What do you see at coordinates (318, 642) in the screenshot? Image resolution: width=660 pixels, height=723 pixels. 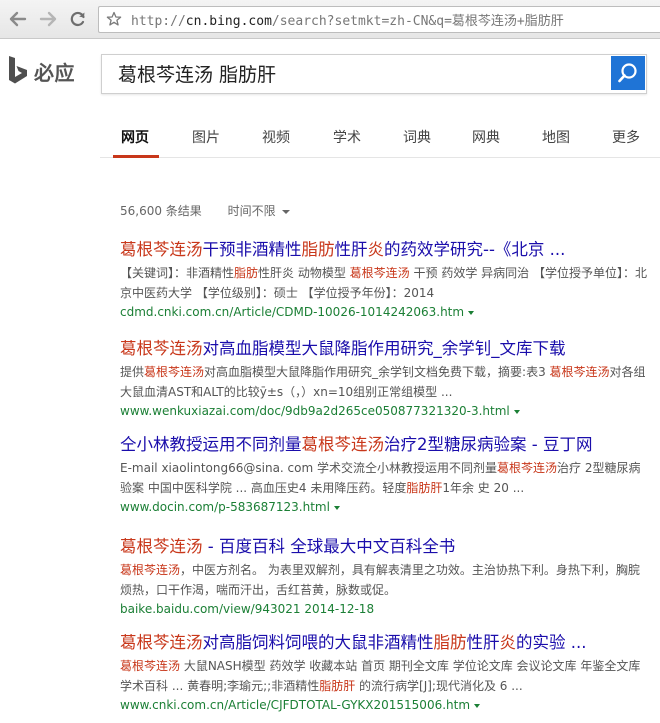 I see `text-segment: 对高脂饲料饲喂的大鼠非酒精性` at bounding box center [318, 642].